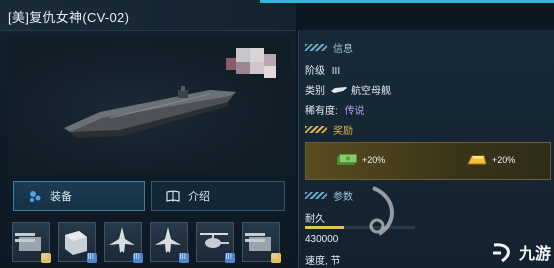 Image resolution: width=554 pixels, height=268 pixels. What do you see at coordinates (381, 211) in the screenshot?
I see `watermark-logo-icon` at bounding box center [381, 211].